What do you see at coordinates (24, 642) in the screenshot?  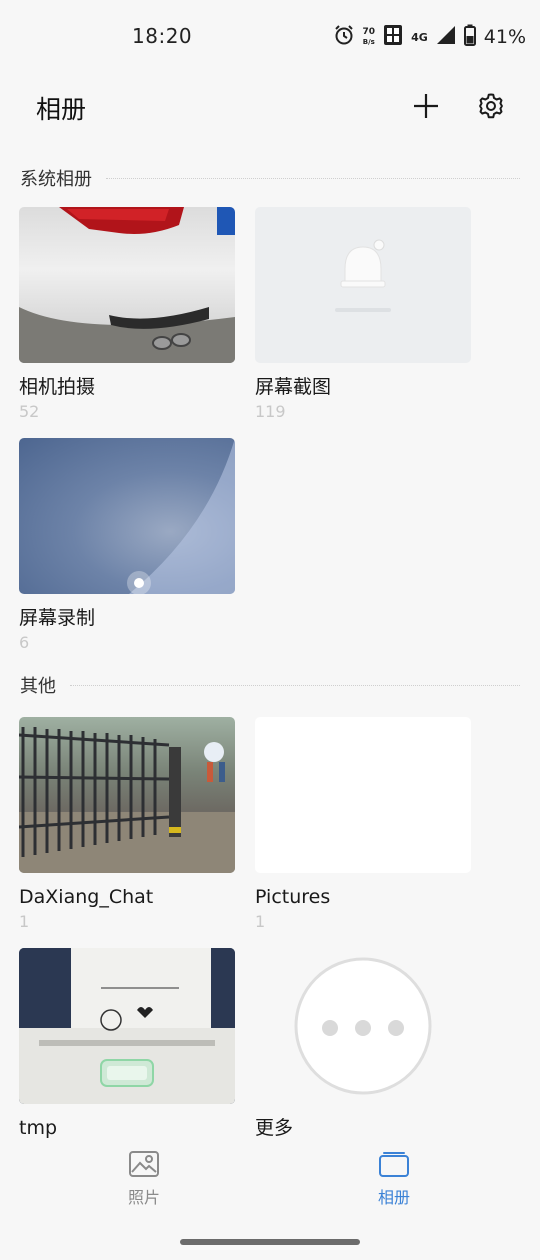 I see `album-count: 6` at bounding box center [24, 642].